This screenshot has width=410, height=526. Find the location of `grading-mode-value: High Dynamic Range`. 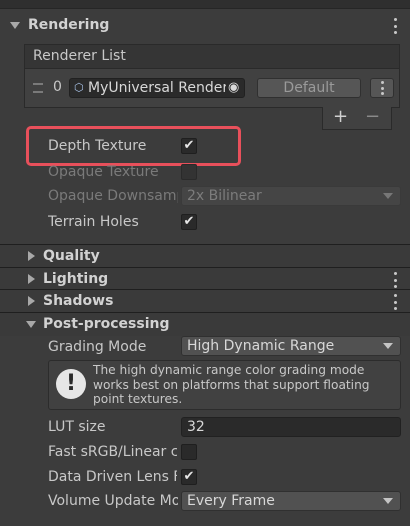

grading-mode-value: High Dynamic Range is located at coordinates (261, 346).